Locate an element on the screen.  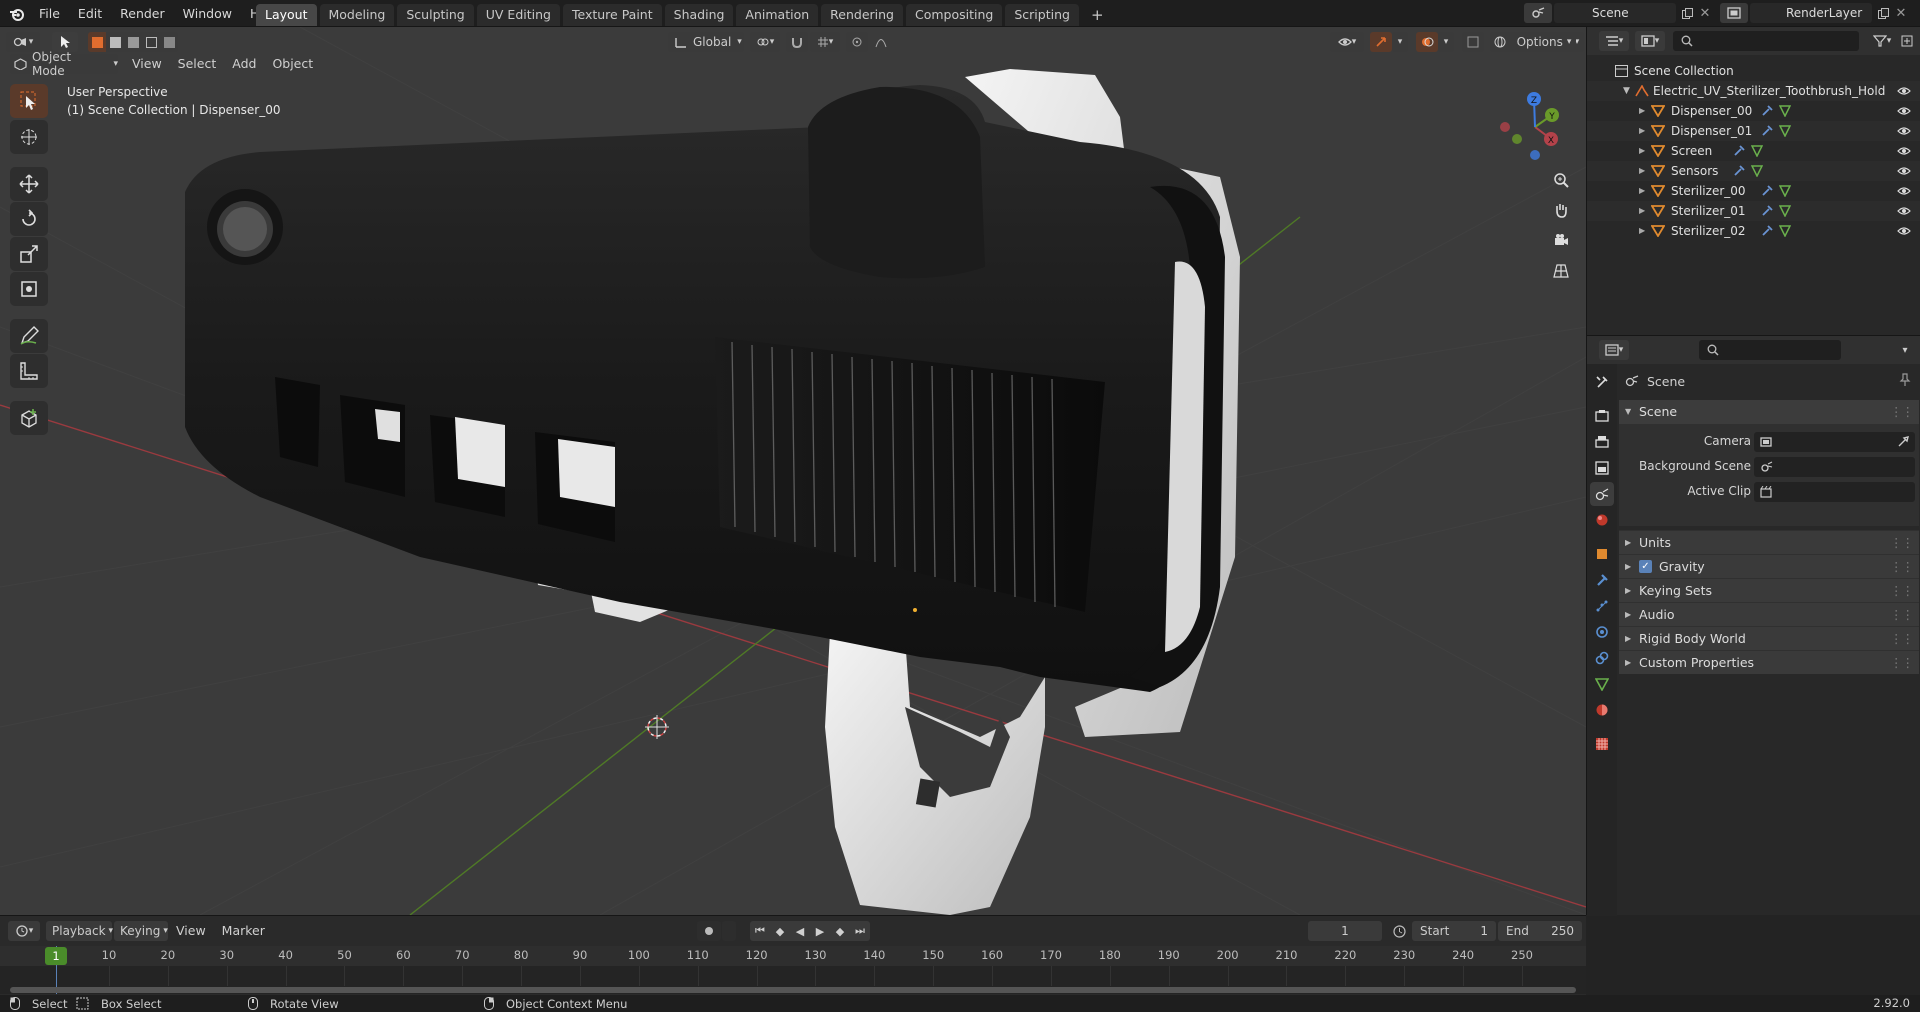
overlays-toggle is located at coordinates (1427, 42).